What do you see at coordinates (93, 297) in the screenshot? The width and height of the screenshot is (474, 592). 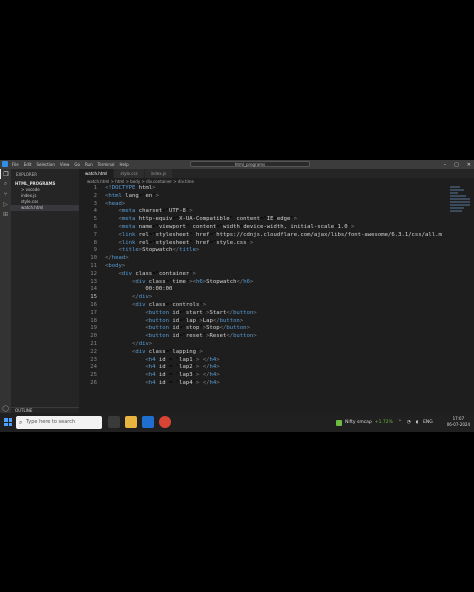 I see `line-number: 15` at bounding box center [93, 297].